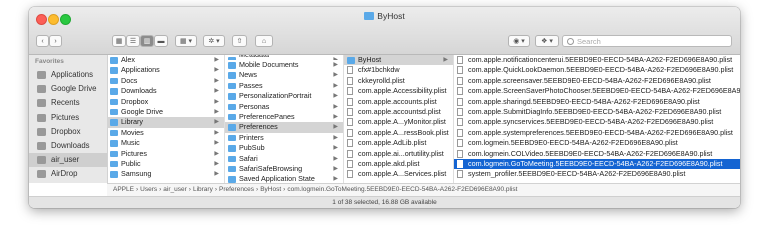 The width and height of the screenshot is (768, 240). I want to click on path-segment: Library, so click(203, 189).